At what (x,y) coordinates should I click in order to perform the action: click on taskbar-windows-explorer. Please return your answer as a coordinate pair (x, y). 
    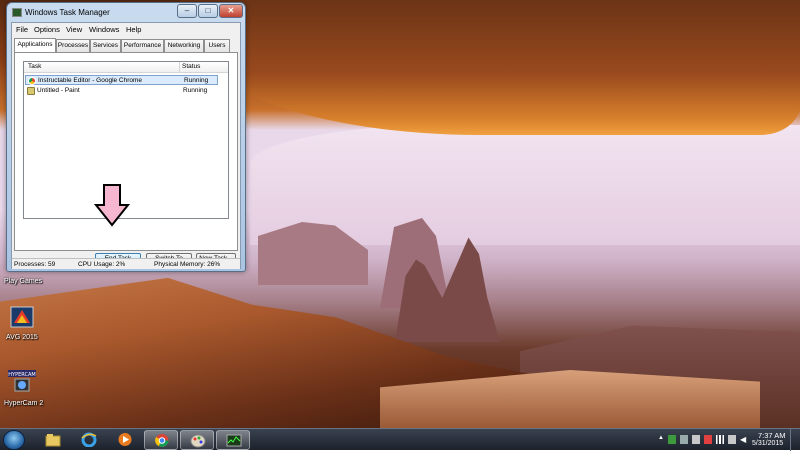
    Looking at the image, I should click on (53, 440).